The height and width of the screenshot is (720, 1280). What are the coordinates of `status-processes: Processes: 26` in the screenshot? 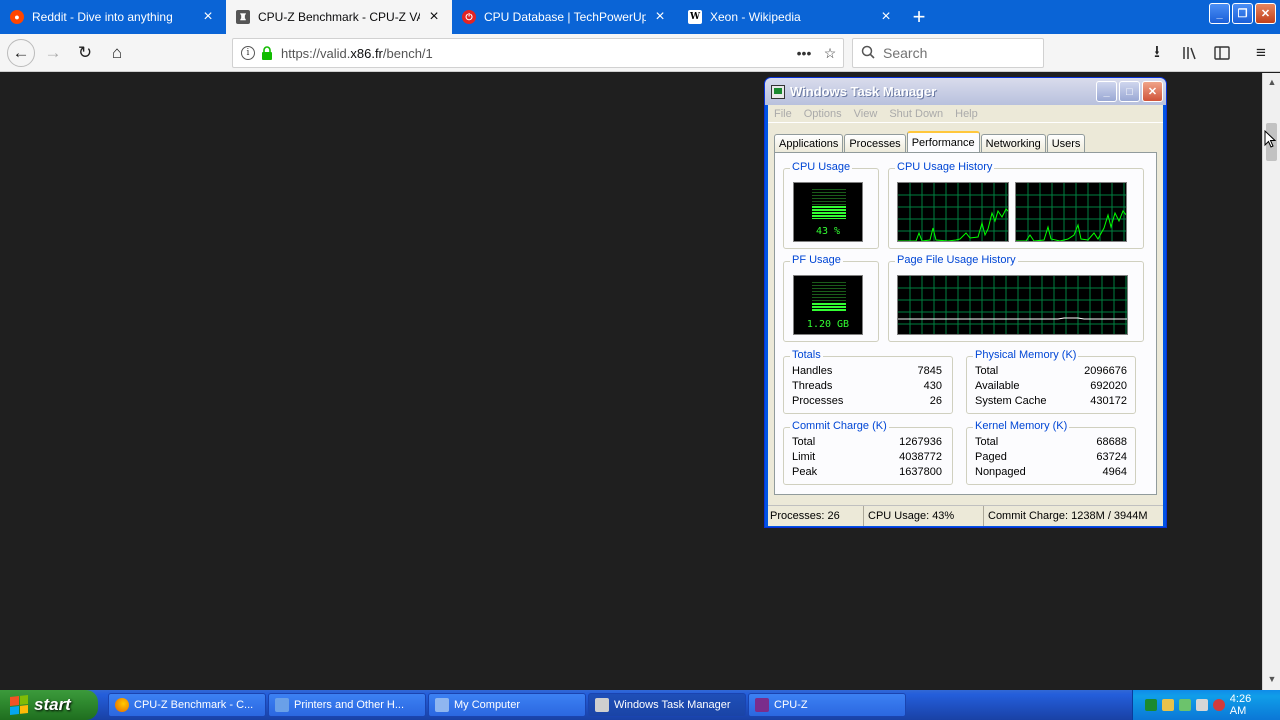 It's located at (816, 516).